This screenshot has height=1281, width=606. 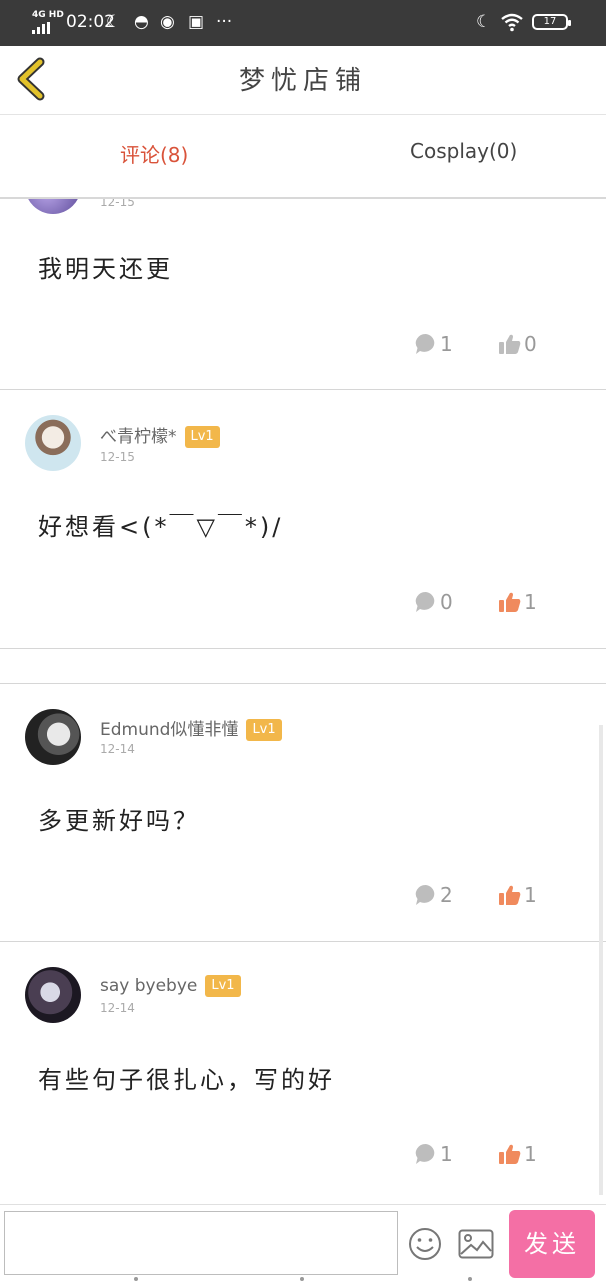 I want to click on divider, so click(x=303, y=648).